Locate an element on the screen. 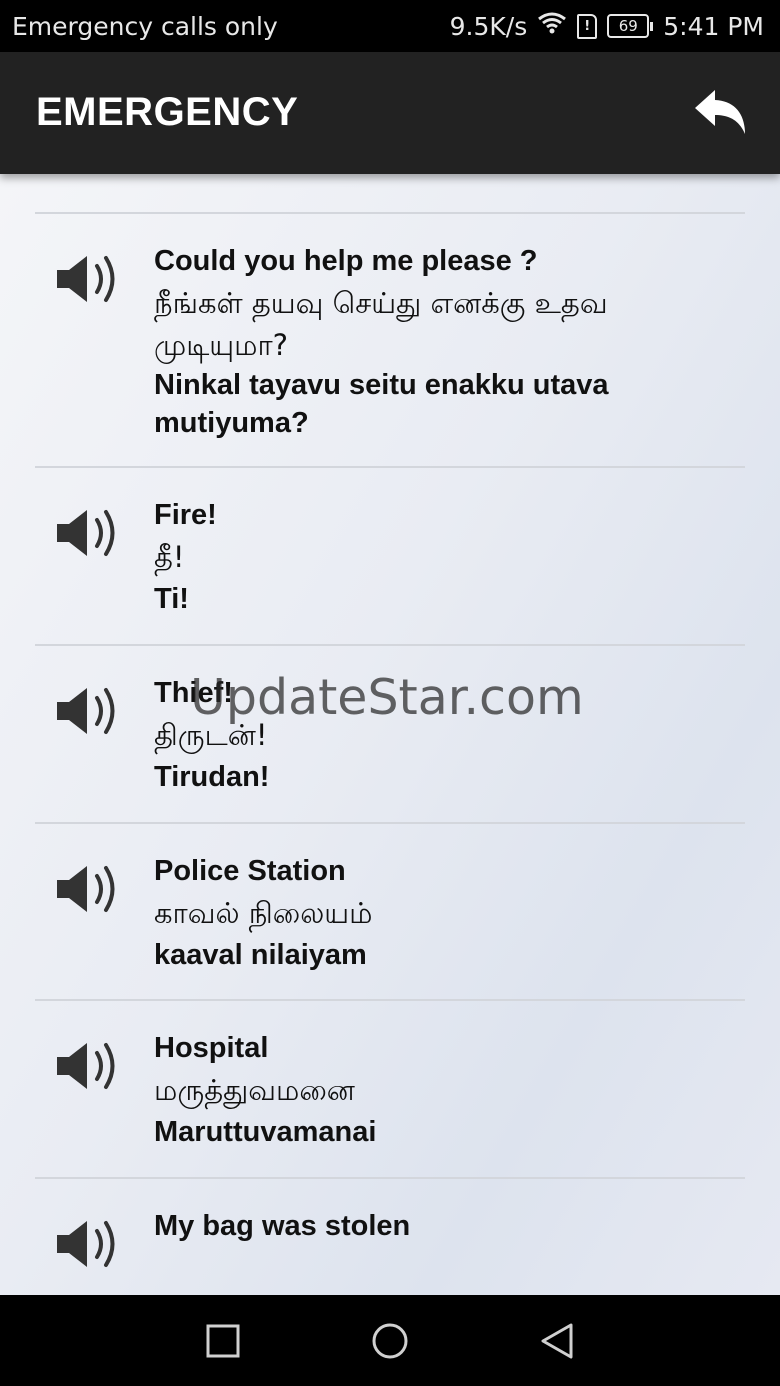 This screenshot has height=1386, width=780. recents-button is located at coordinates (223, 1341).